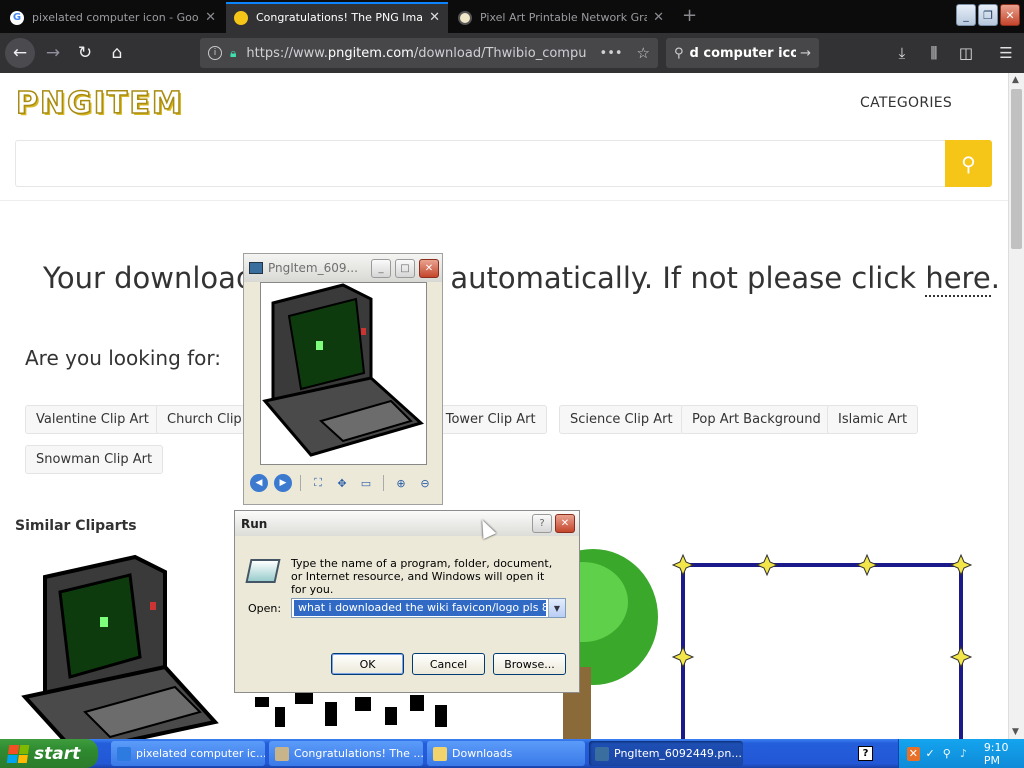  I want to click on forward-button: →, so click(53, 53).